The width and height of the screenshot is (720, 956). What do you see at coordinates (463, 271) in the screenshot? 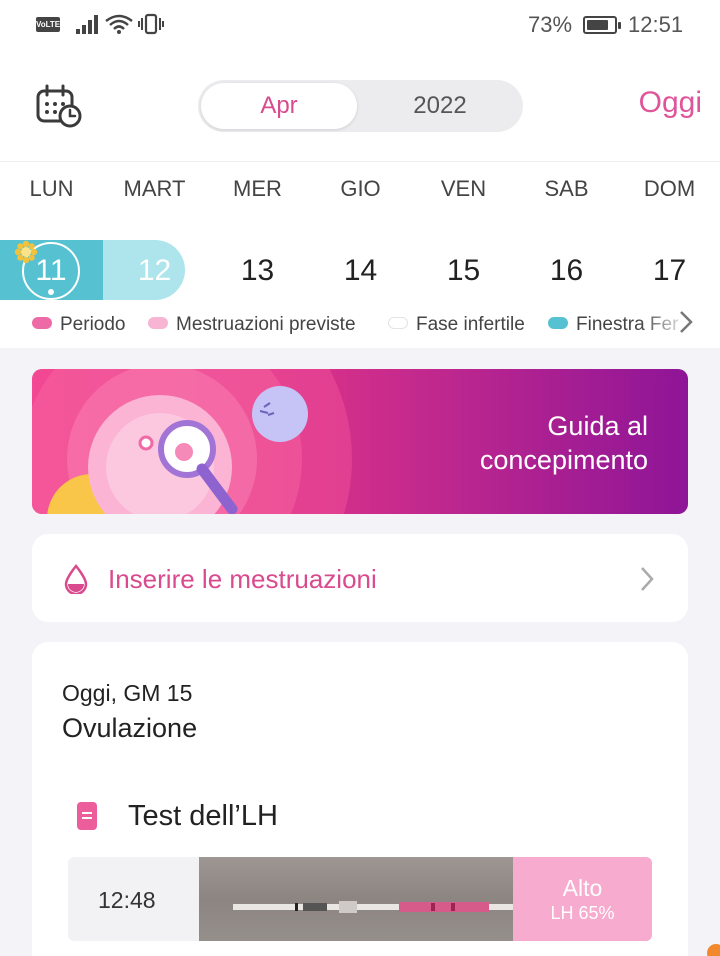
I see `date-cell: 15` at bounding box center [463, 271].